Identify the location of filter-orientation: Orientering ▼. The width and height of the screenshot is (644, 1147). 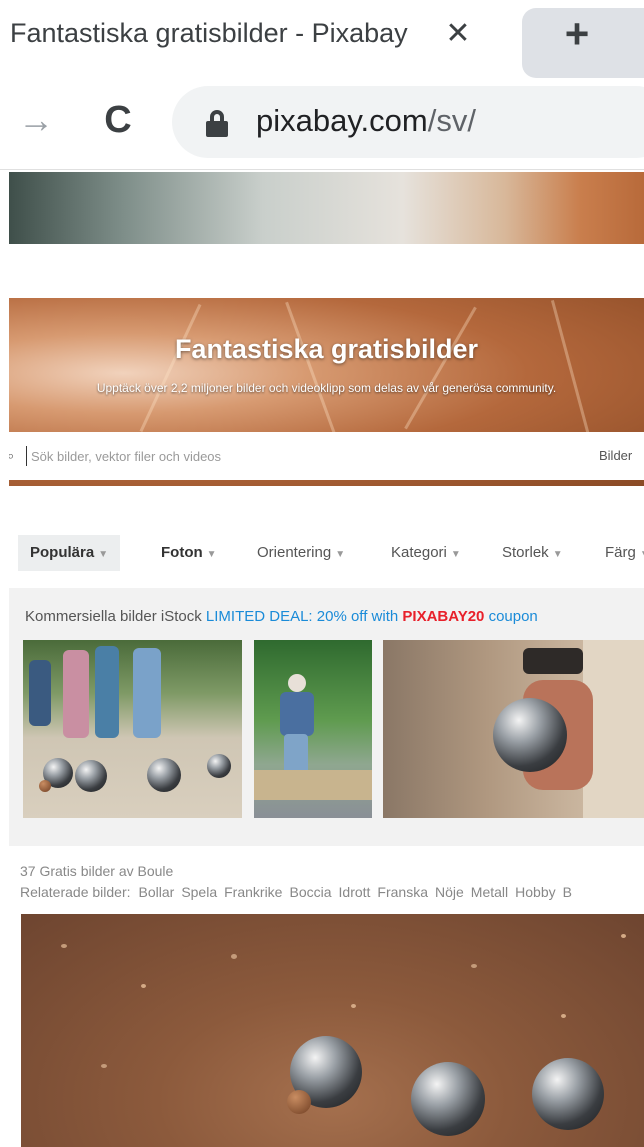
(301, 553).